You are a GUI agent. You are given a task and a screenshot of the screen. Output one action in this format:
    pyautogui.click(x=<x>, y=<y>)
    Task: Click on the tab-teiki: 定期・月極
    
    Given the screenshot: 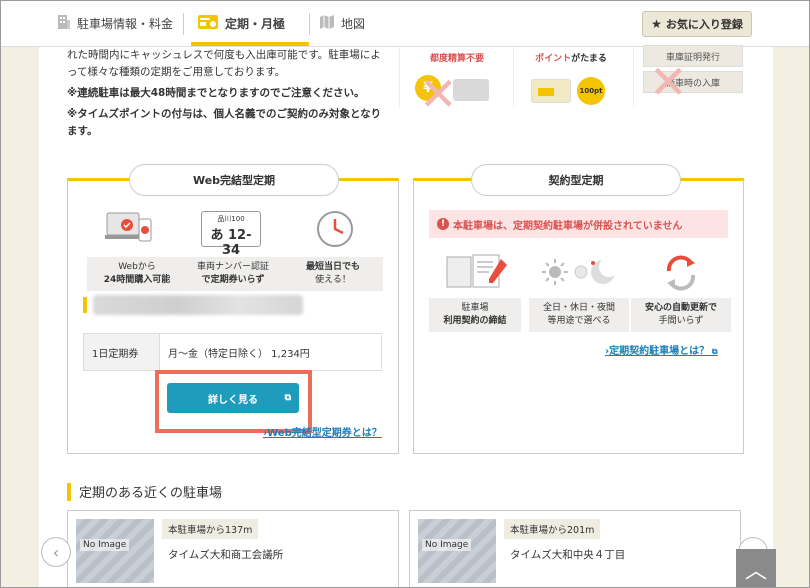 What is the action you would take?
    pyautogui.click(x=241, y=23)
    